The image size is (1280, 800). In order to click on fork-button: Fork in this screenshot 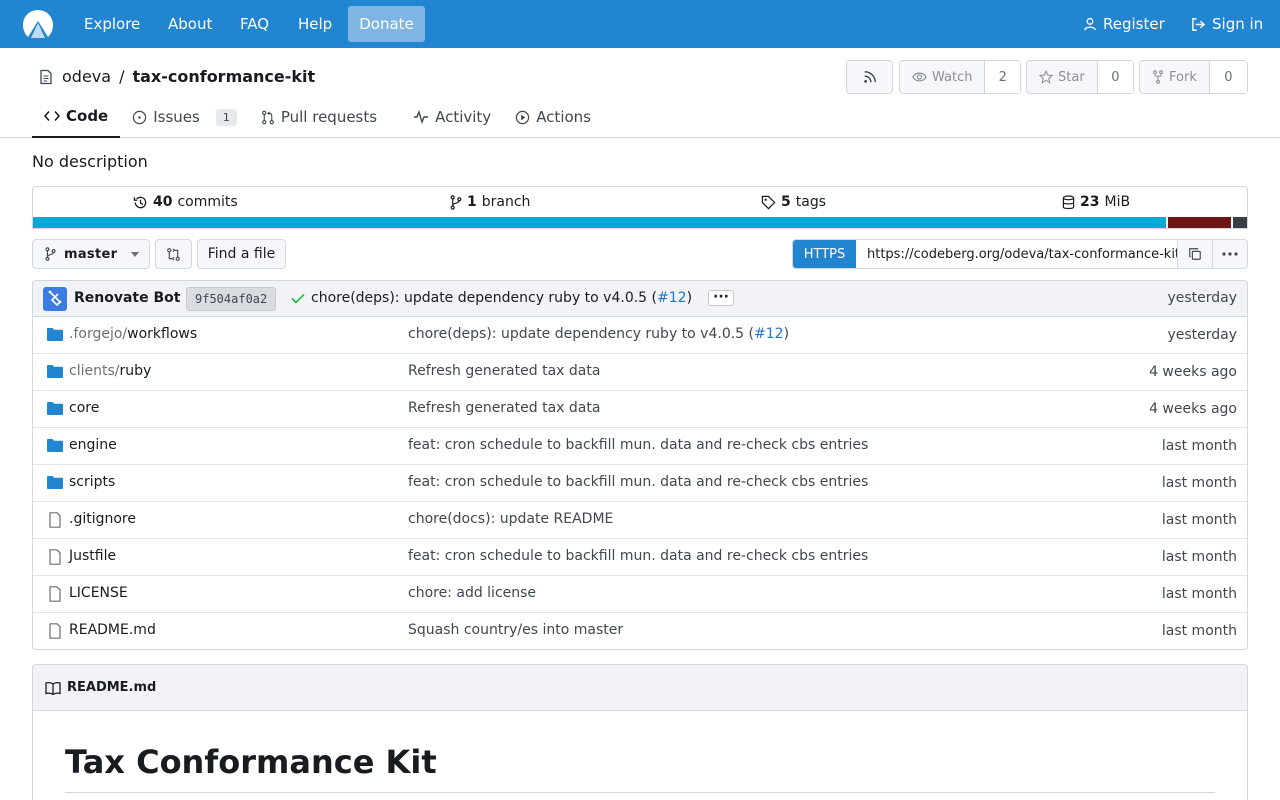, I will do `click(1174, 77)`.